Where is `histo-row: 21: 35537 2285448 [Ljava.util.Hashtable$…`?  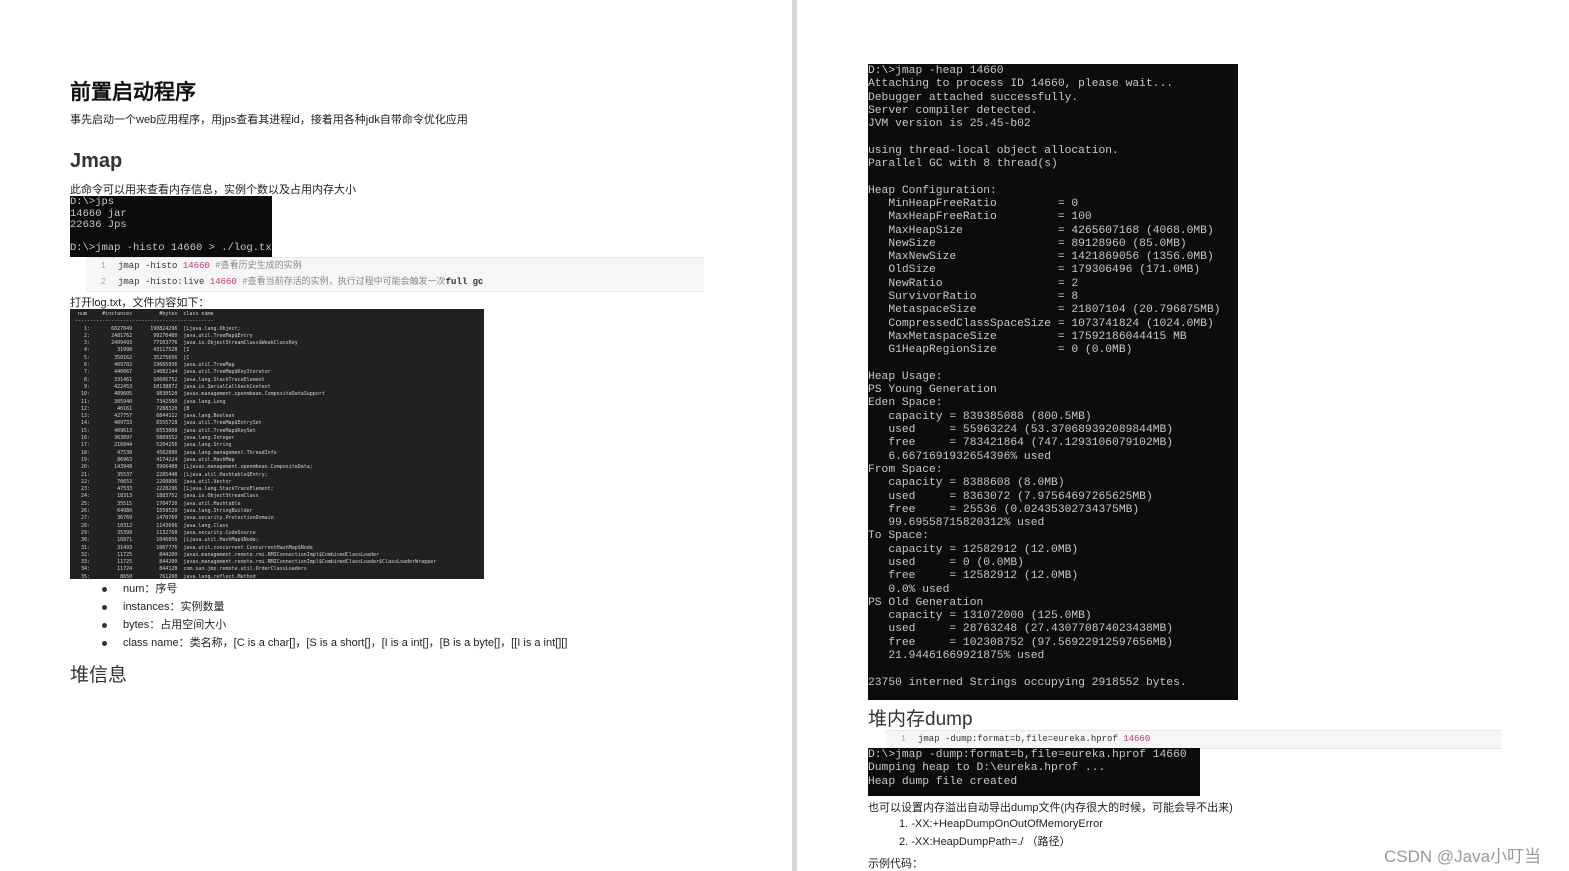
histo-row: 21: 35537 2285448 [Ljava.util.Hashtable$… is located at coordinates (171, 474).